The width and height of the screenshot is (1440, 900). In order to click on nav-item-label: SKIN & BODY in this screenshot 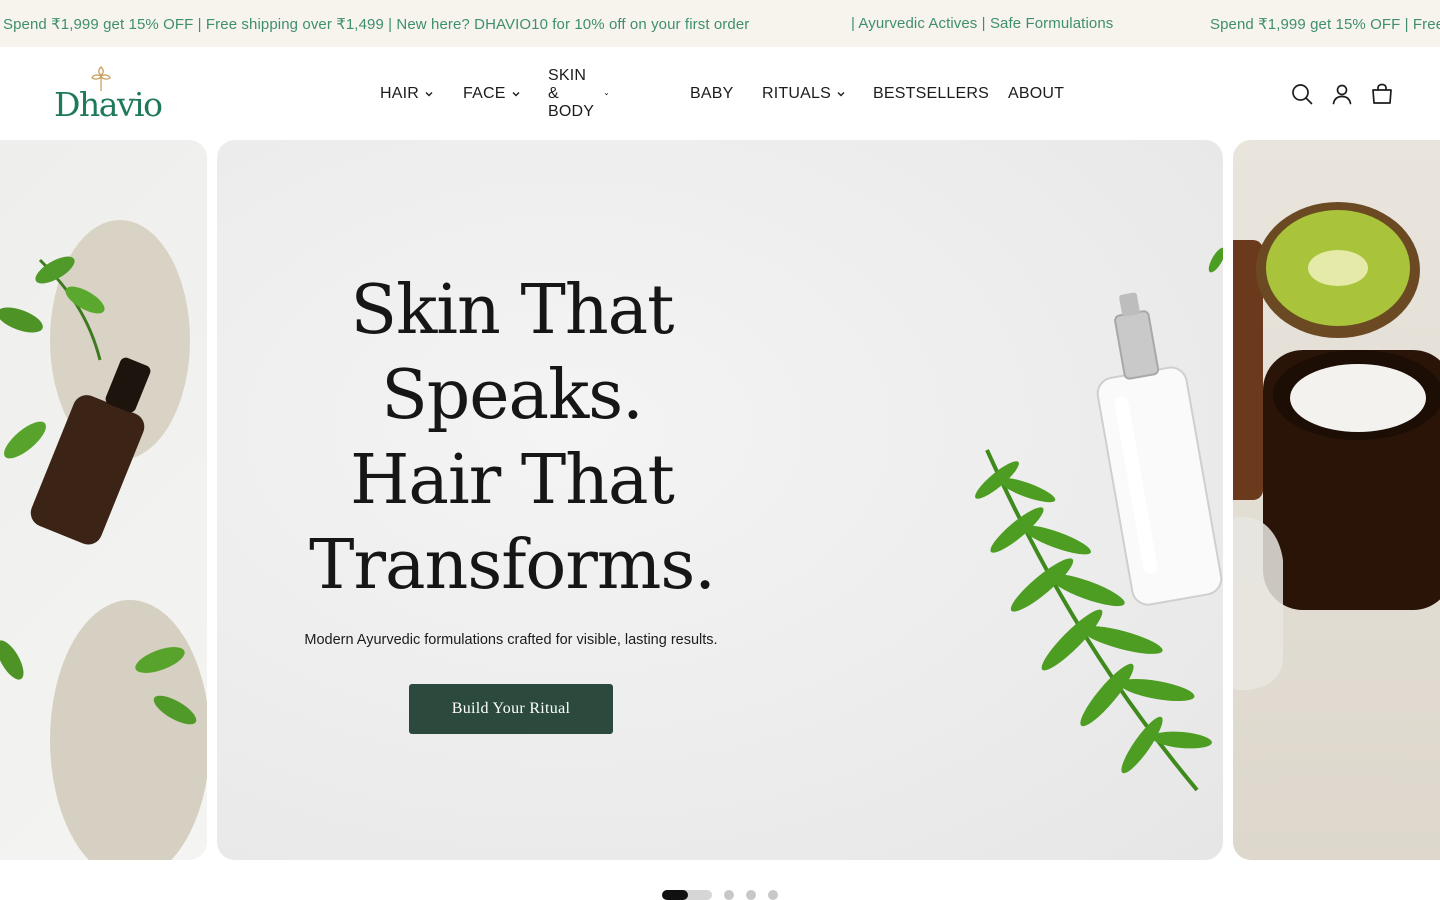, I will do `click(571, 93)`.